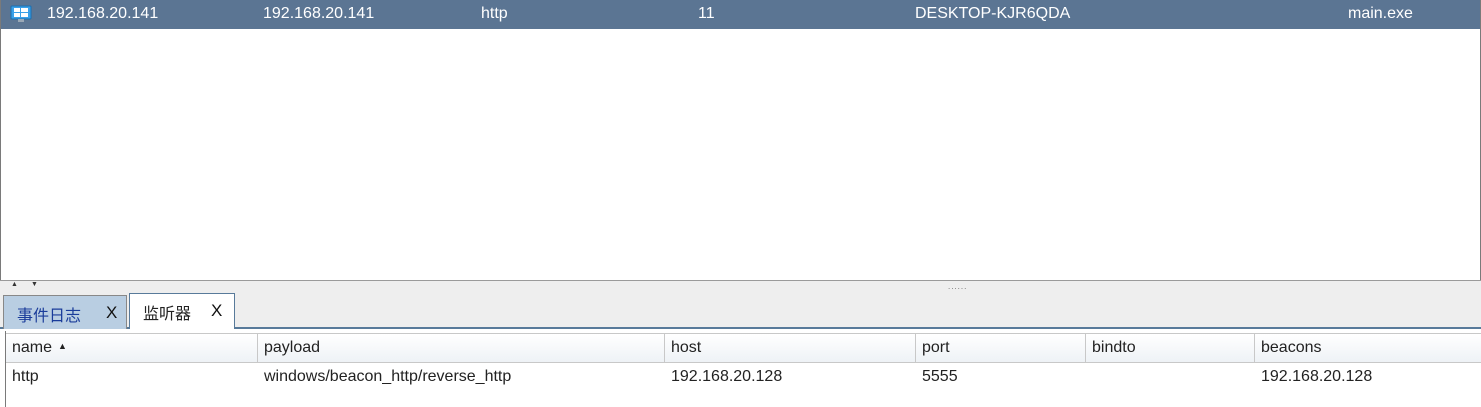 This screenshot has height=407, width=1481. What do you see at coordinates (319, 13) in the screenshot?
I see `session-internal-ip: 192.168.20.141` at bounding box center [319, 13].